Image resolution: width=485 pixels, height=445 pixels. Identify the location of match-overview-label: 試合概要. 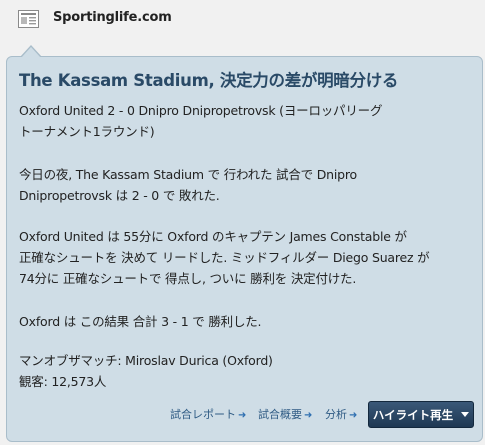
(280, 414).